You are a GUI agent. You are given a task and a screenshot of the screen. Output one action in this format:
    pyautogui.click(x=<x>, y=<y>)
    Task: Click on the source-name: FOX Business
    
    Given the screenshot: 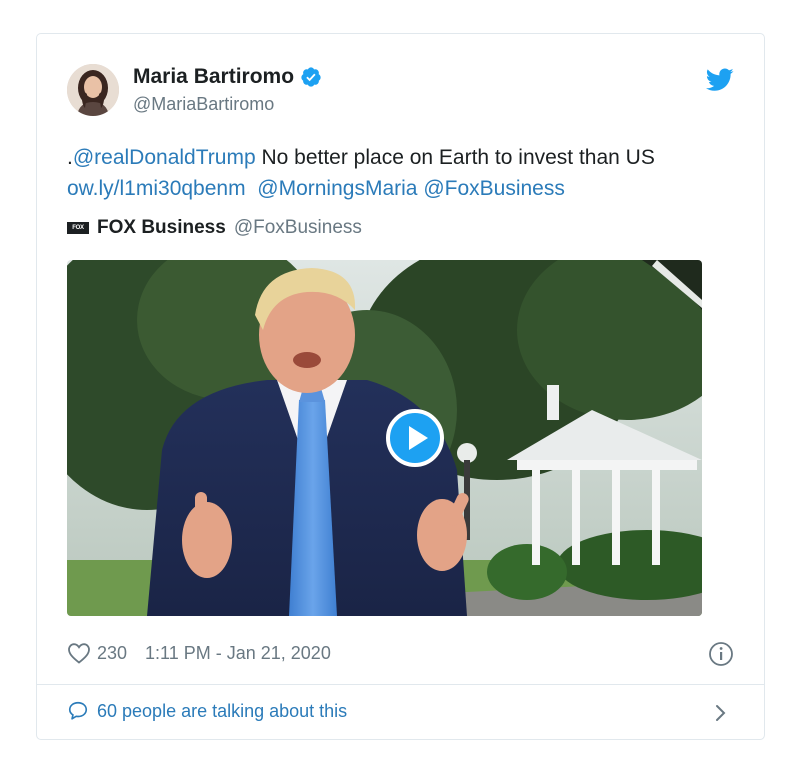 What is the action you would take?
    pyautogui.click(x=161, y=228)
    